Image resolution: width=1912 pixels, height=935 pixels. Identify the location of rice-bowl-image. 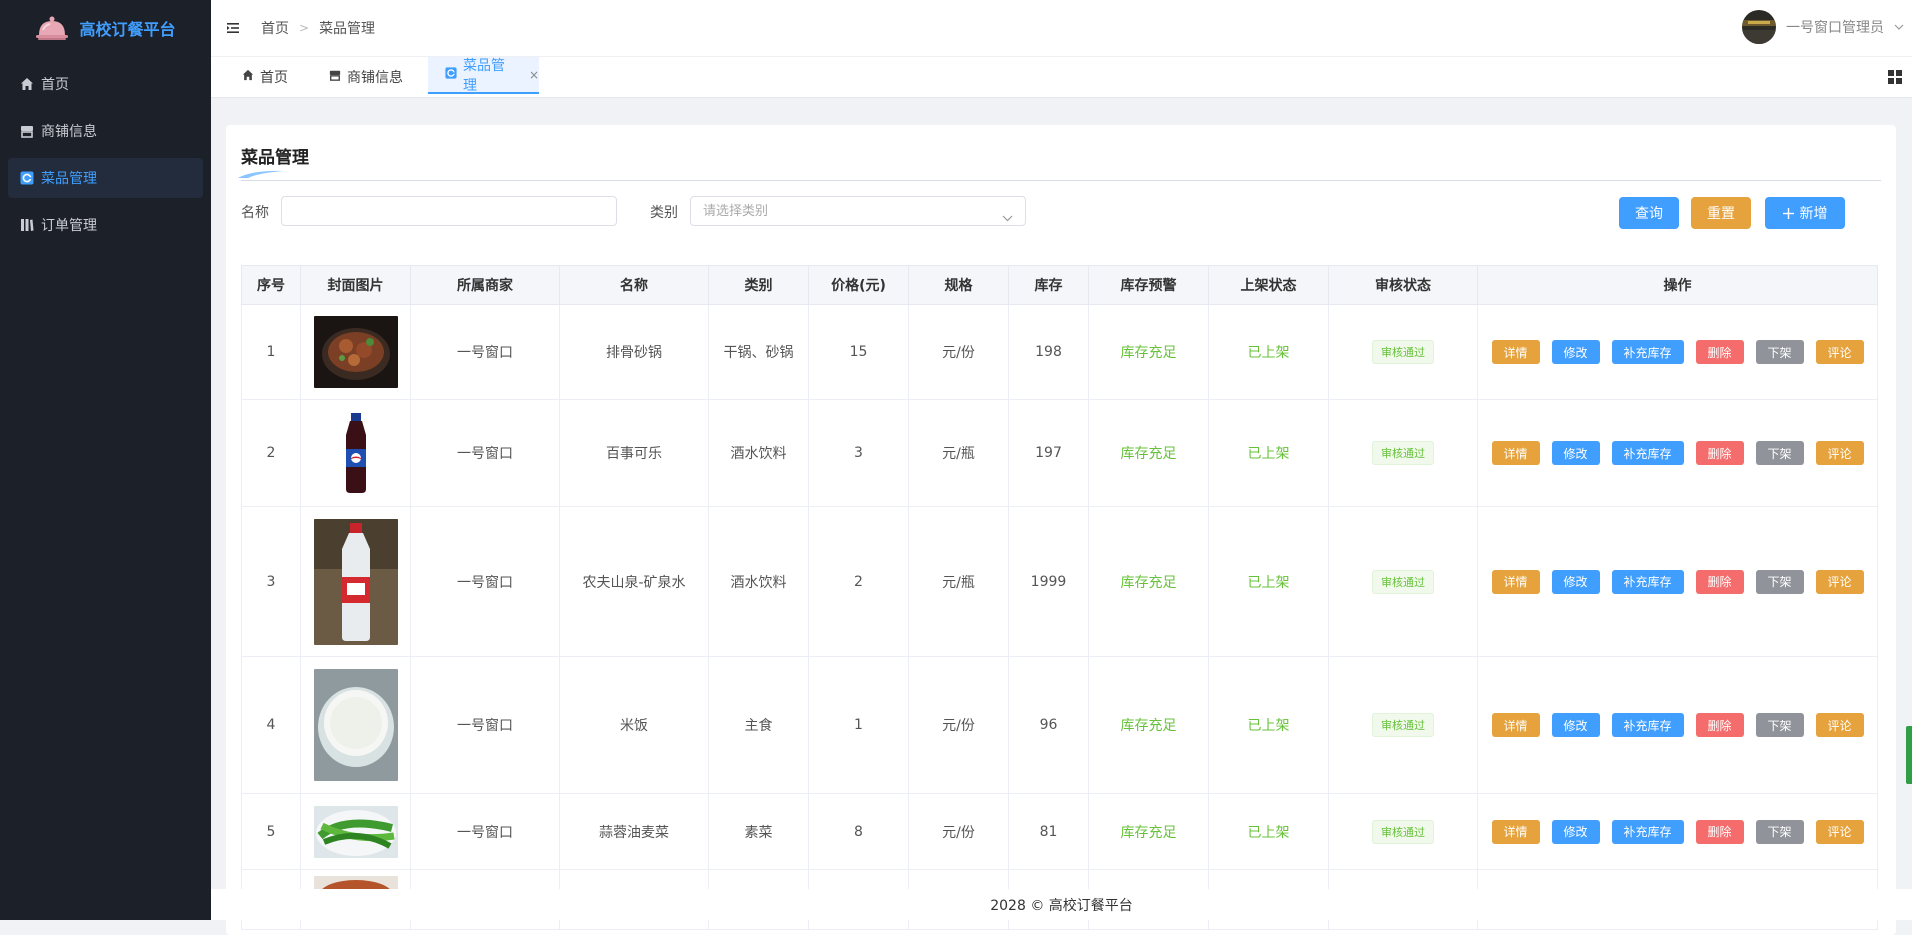
(355, 725).